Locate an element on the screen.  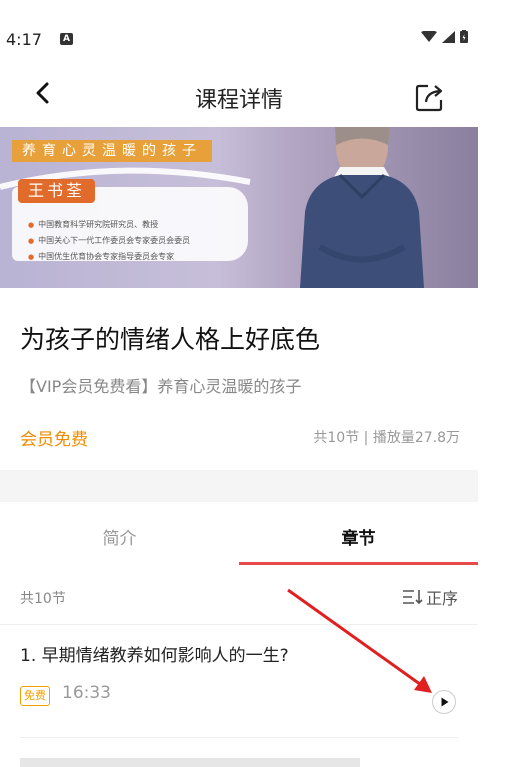
sort-icon is located at coordinates (412, 597).